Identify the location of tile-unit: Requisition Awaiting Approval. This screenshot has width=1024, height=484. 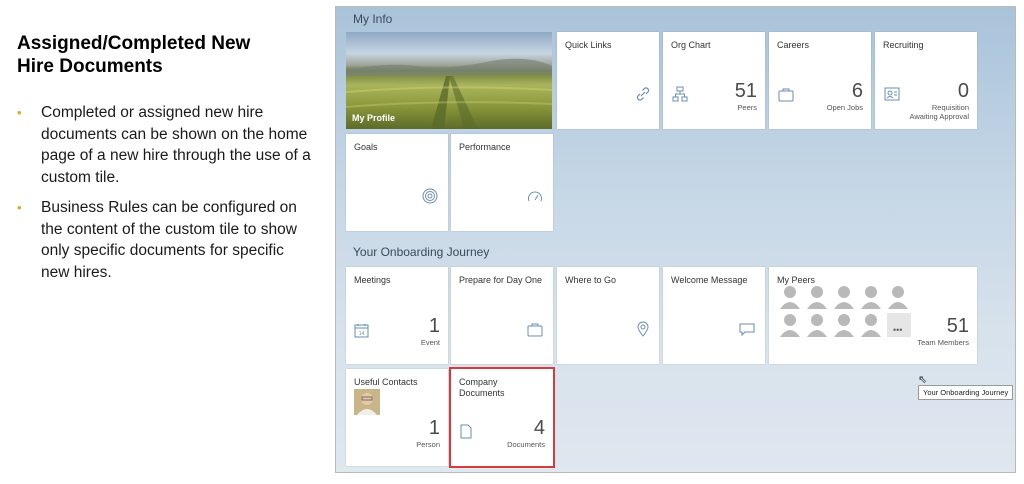
(939, 112).